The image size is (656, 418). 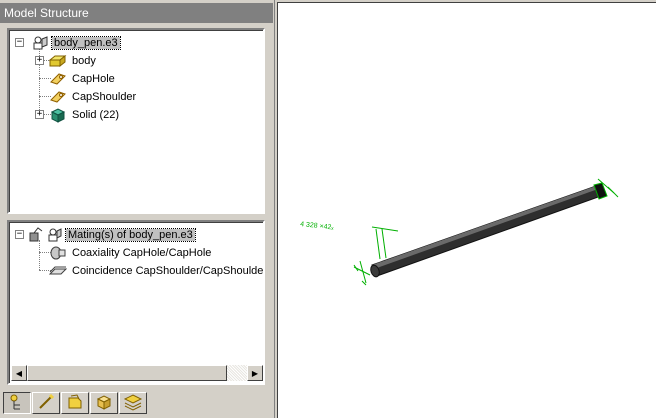 I want to click on layers-tab, so click(x=133, y=403).